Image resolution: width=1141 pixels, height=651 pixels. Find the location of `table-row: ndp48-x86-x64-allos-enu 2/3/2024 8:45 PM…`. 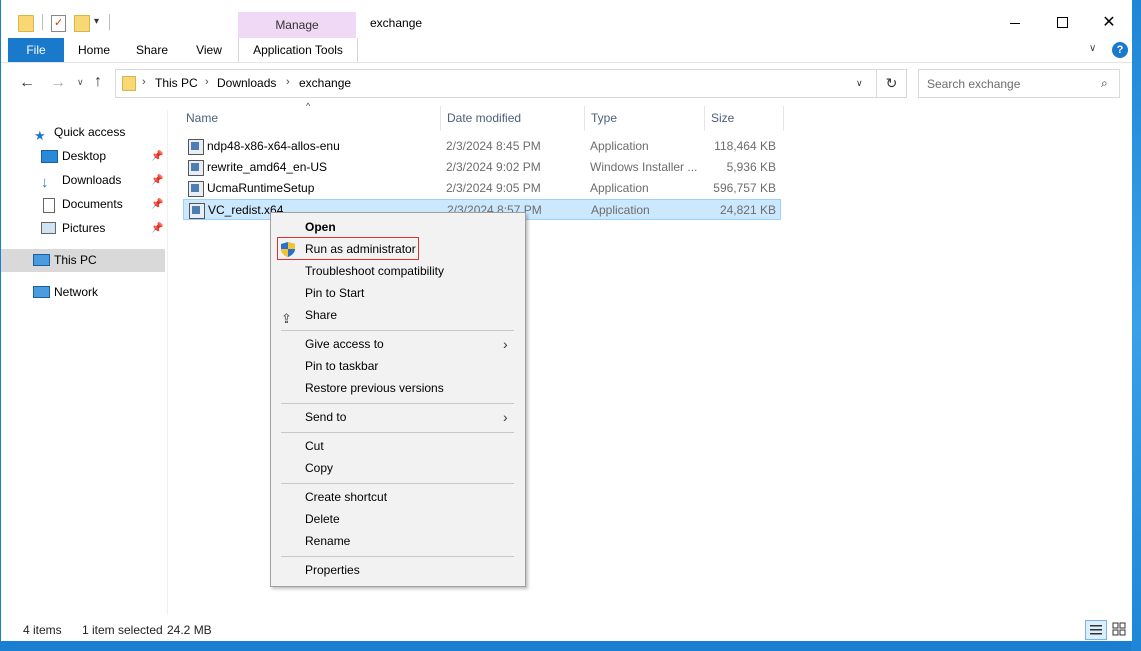

table-row: ndp48-x86-x64-allos-enu 2/3/2024 8:45 PM… is located at coordinates (481, 146).